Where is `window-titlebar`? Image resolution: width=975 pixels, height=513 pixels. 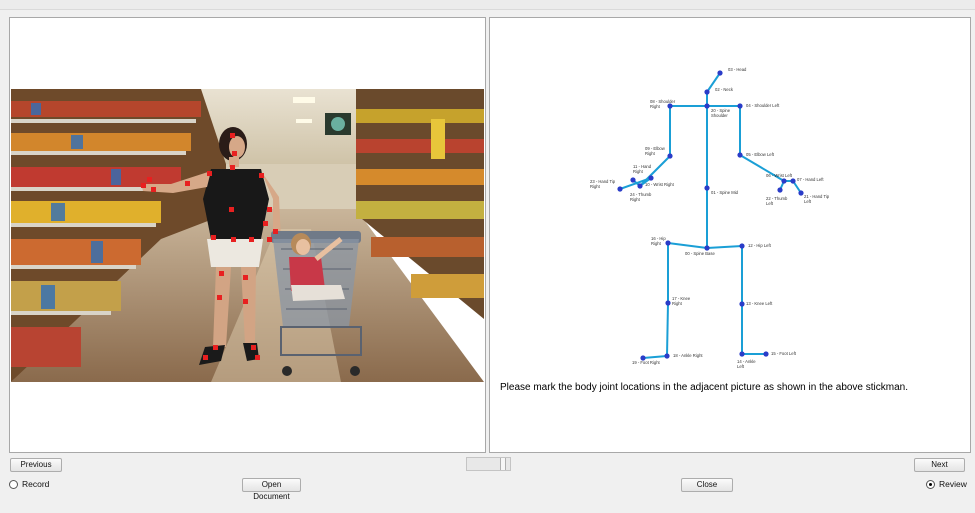 window-titlebar is located at coordinates (487, 5).